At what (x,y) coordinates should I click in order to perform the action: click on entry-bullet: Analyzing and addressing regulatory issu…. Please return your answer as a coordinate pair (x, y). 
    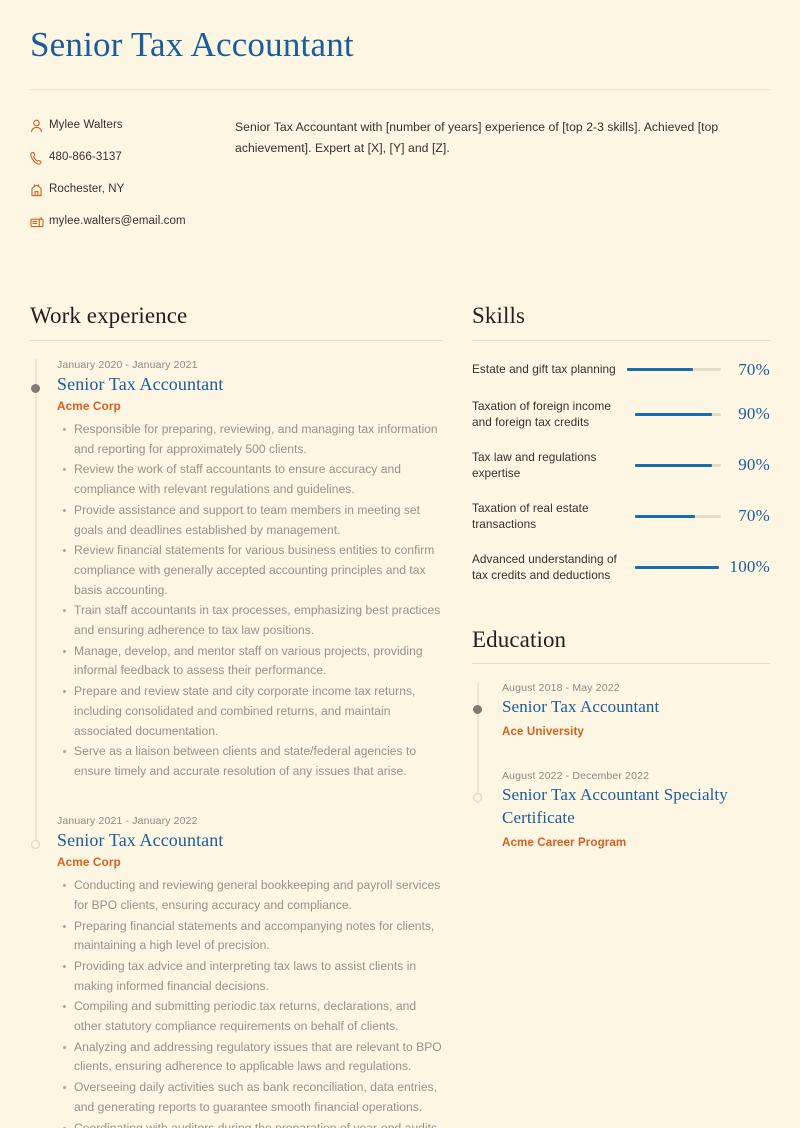
    Looking at the image, I should click on (252, 1057).